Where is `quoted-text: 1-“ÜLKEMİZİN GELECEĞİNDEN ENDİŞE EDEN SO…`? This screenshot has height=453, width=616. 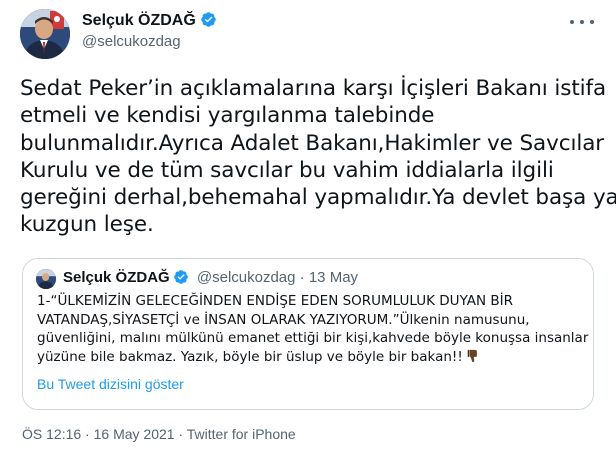 quoted-text: 1-“ÜLKEMİZİN GELECEĞİNDEN ENDİŞE EDEN SO… is located at coordinates (313, 329).